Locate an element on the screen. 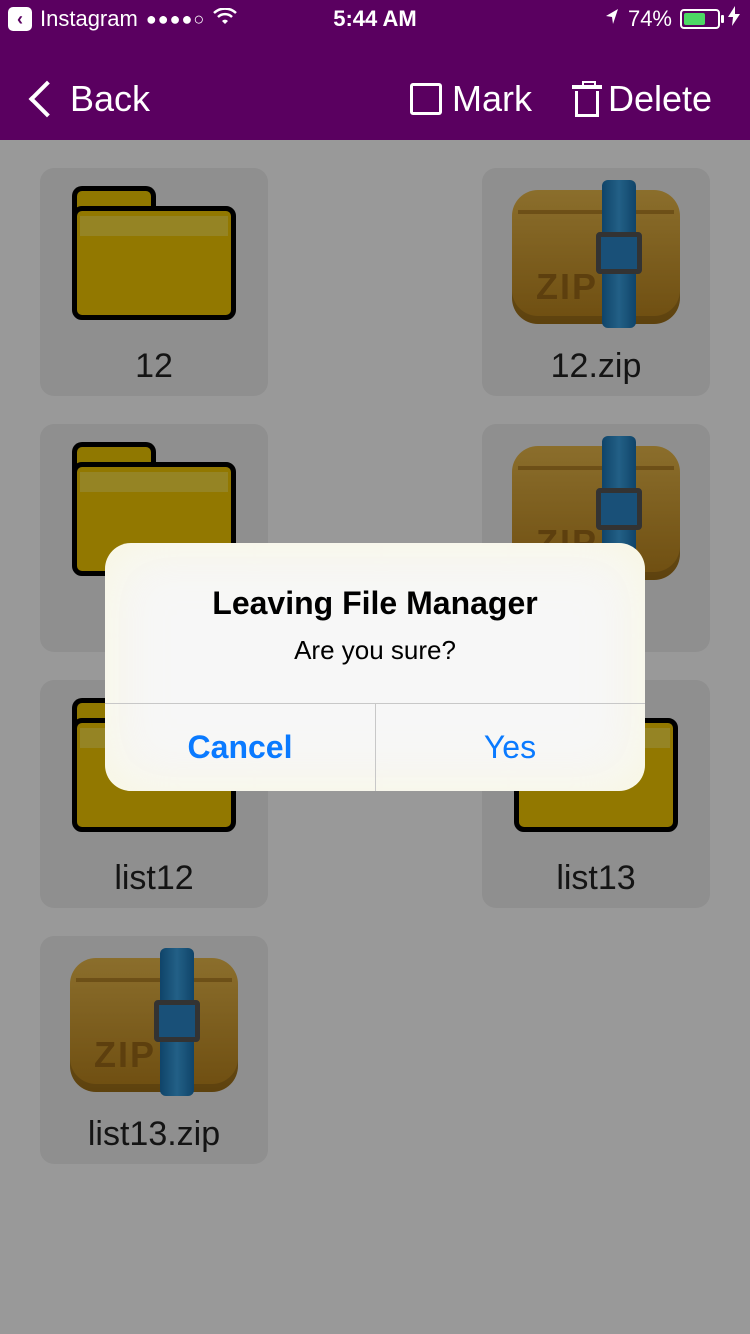  battery-tip is located at coordinates (722, 19).